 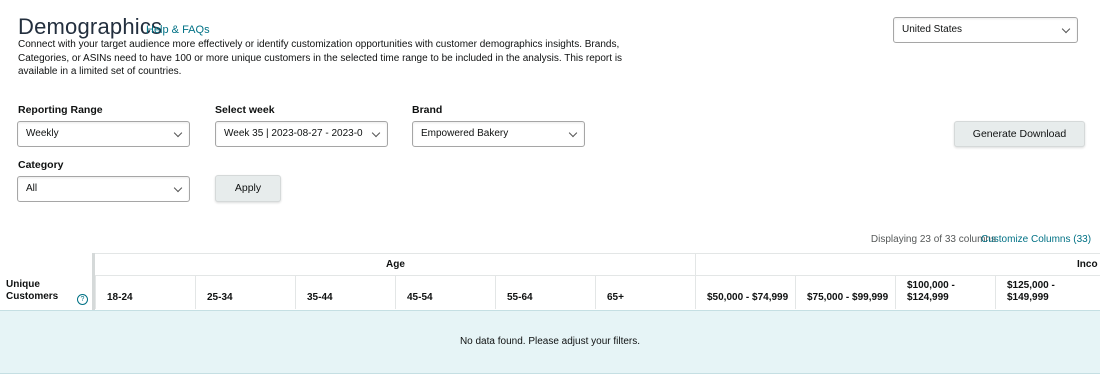 I want to click on category-label: Category, so click(x=41, y=165).